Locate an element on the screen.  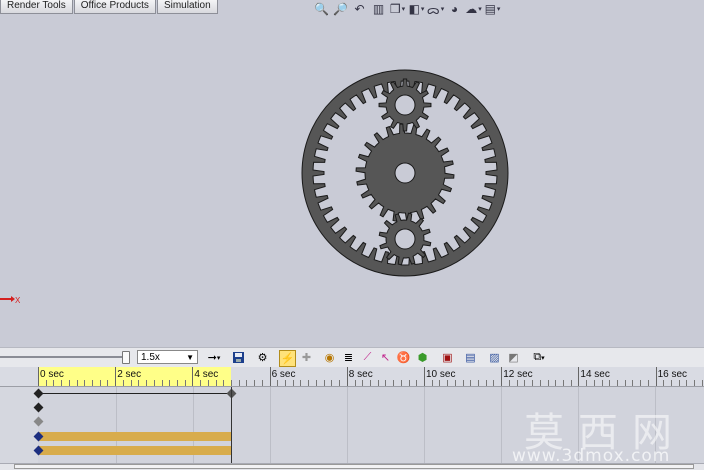
zoom-to-area-icon: 🔎 is located at coordinates (340, 9).